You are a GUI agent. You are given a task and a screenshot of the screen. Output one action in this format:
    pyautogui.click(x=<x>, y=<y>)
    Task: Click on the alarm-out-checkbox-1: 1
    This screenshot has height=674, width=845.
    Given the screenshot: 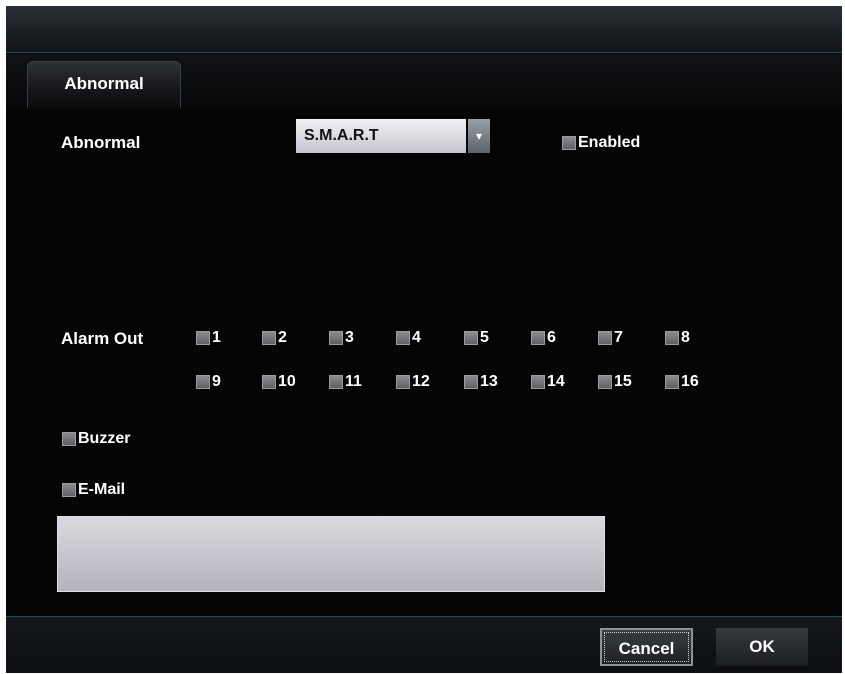 What is the action you would take?
    pyautogui.click(x=208, y=338)
    